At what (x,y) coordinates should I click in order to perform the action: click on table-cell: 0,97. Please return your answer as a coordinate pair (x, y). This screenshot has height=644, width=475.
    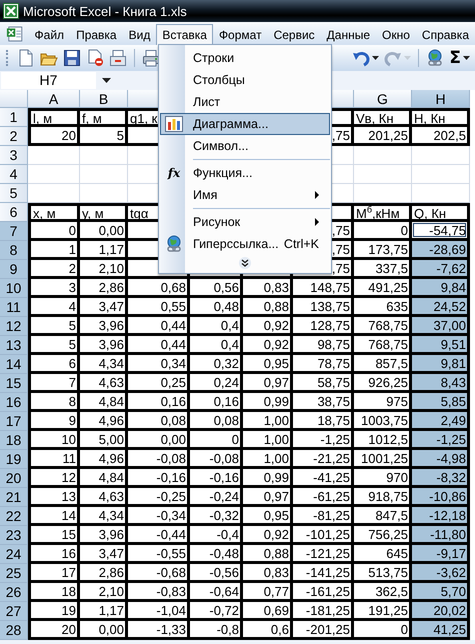
    Looking at the image, I should click on (268, 383).